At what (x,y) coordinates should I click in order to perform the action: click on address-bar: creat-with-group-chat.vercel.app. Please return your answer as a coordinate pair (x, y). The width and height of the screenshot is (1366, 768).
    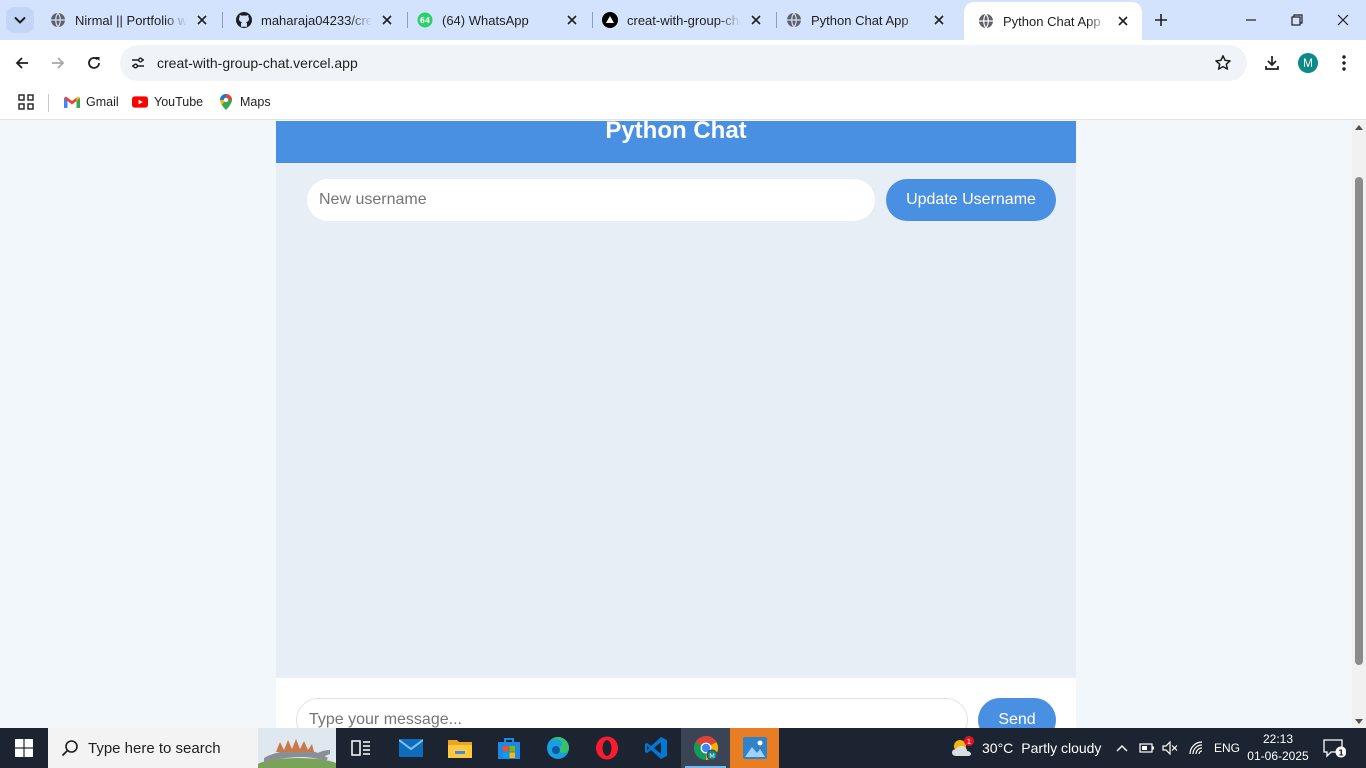
    Looking at the image, I should click on (683, 63).